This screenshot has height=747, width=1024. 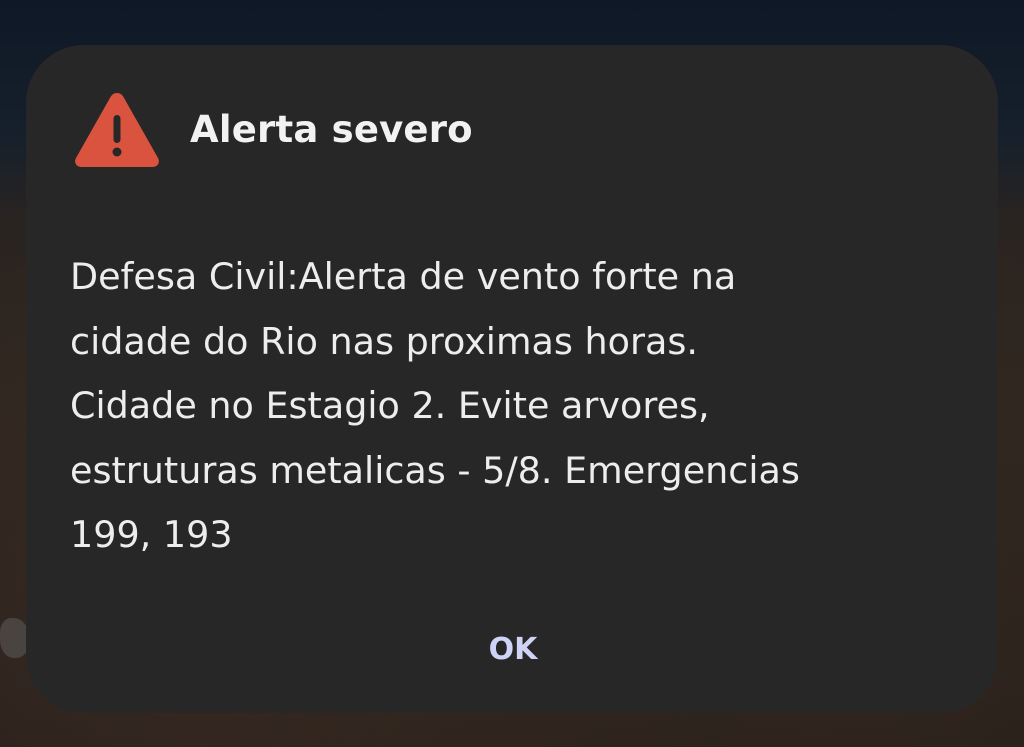 What do you see at coordinates (384, 341) in the screenshot?
I see `message-line: cidade do Rio nas proximas horas.` at bounding box center [384, 341].